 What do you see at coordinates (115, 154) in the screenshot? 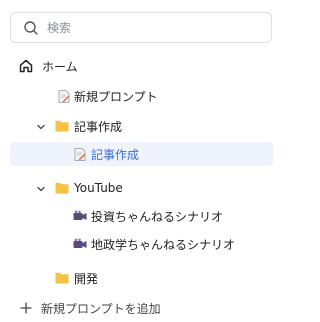
I see `tree-item-label: 記事作成` at bounding box center [115, 154].